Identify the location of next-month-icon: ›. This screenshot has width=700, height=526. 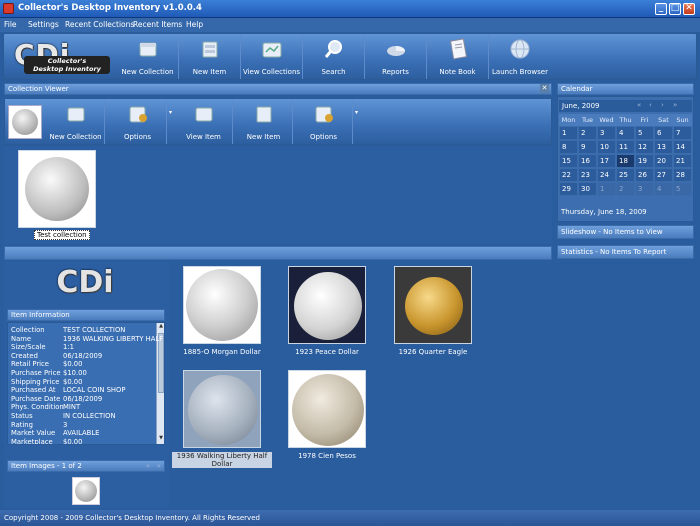
(662, 105).